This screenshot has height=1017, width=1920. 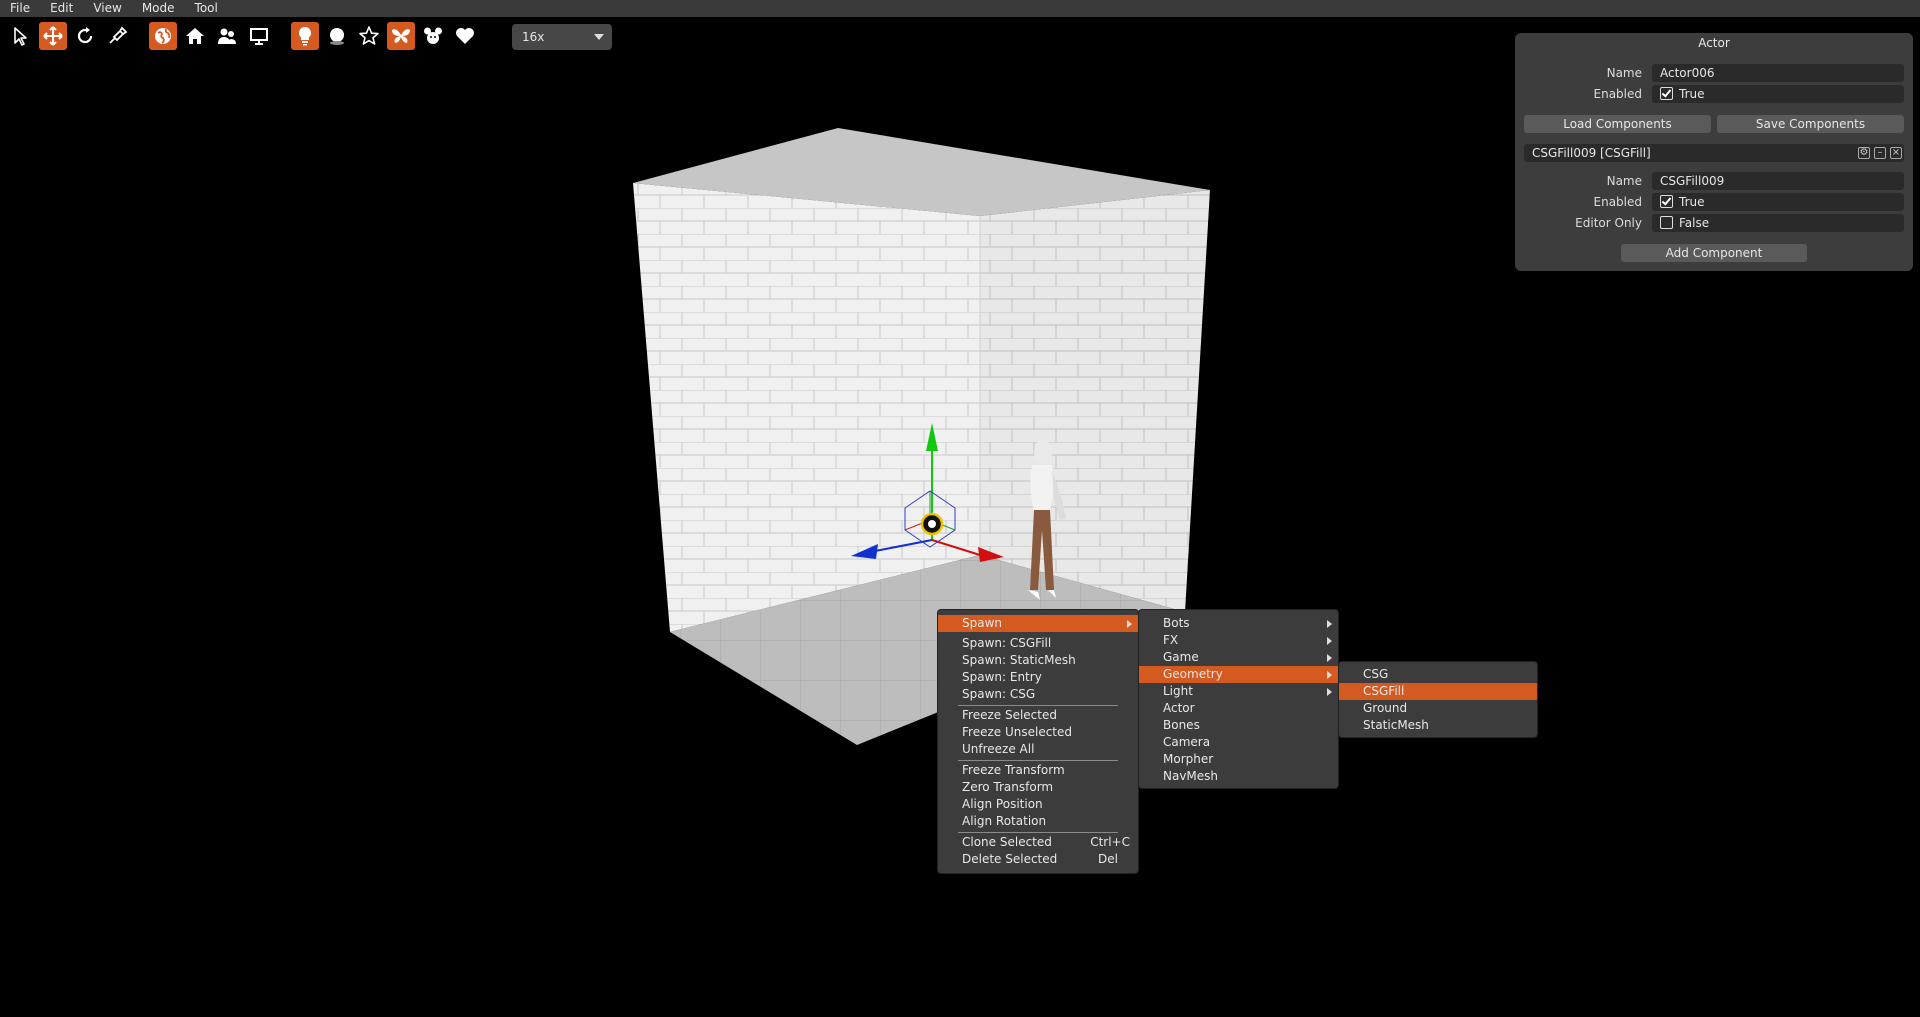 What do you see at coordinates (960, 8) in the screenshot?
I see `menubar: File Edit View Mode Tool` at bounding box center [960, 8].